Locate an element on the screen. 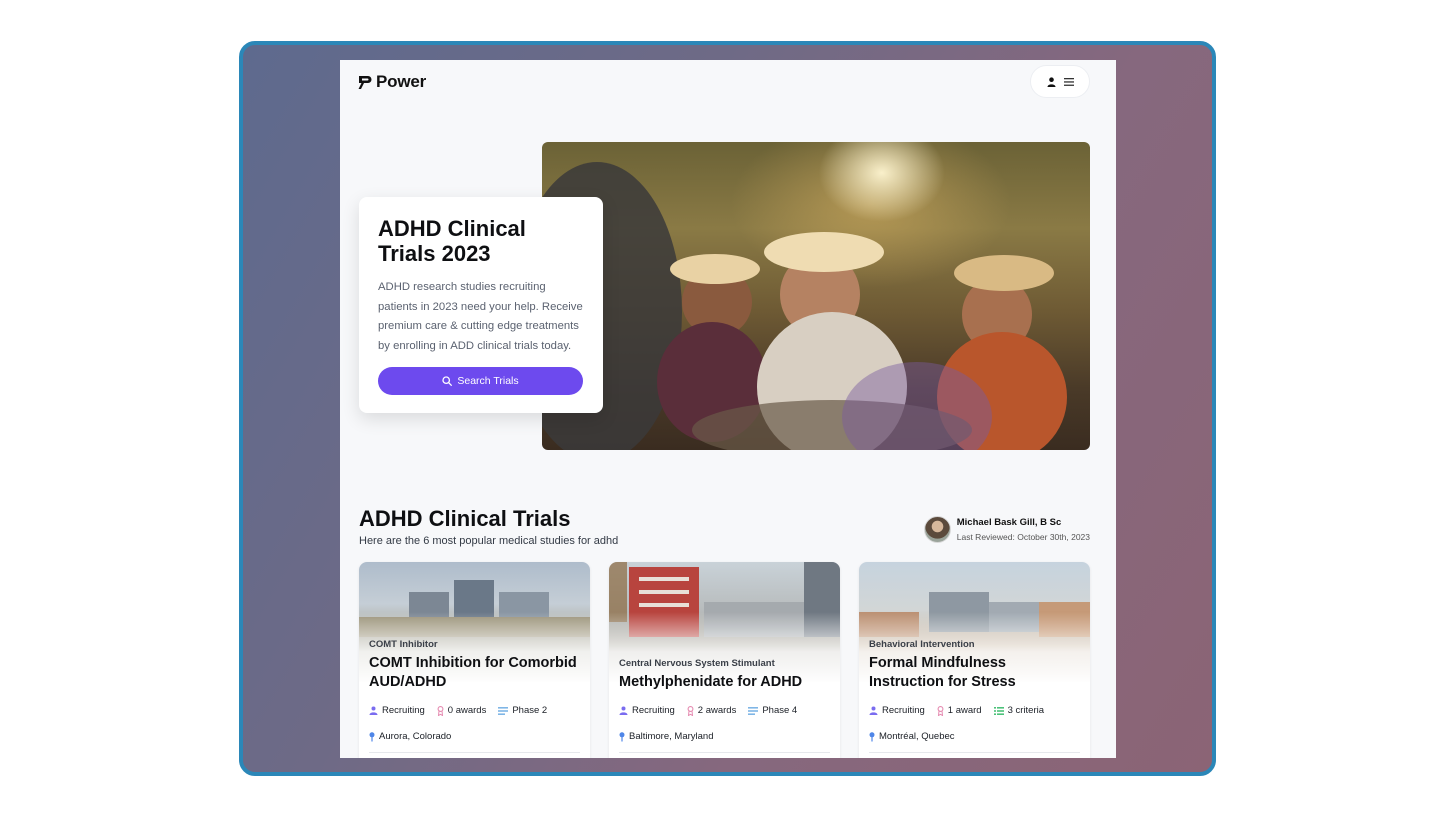 Image resolution: width=1456 pixels, height=819 pixels. section-title: ADHD Clinical Trials is located at coordinates (465, 518).